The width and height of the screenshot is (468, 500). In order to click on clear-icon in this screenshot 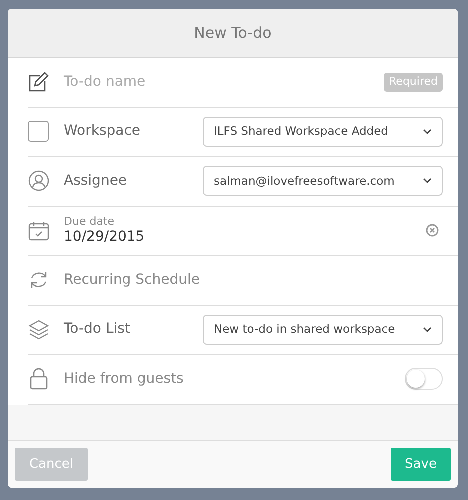, I will do `click(432, 231)`.